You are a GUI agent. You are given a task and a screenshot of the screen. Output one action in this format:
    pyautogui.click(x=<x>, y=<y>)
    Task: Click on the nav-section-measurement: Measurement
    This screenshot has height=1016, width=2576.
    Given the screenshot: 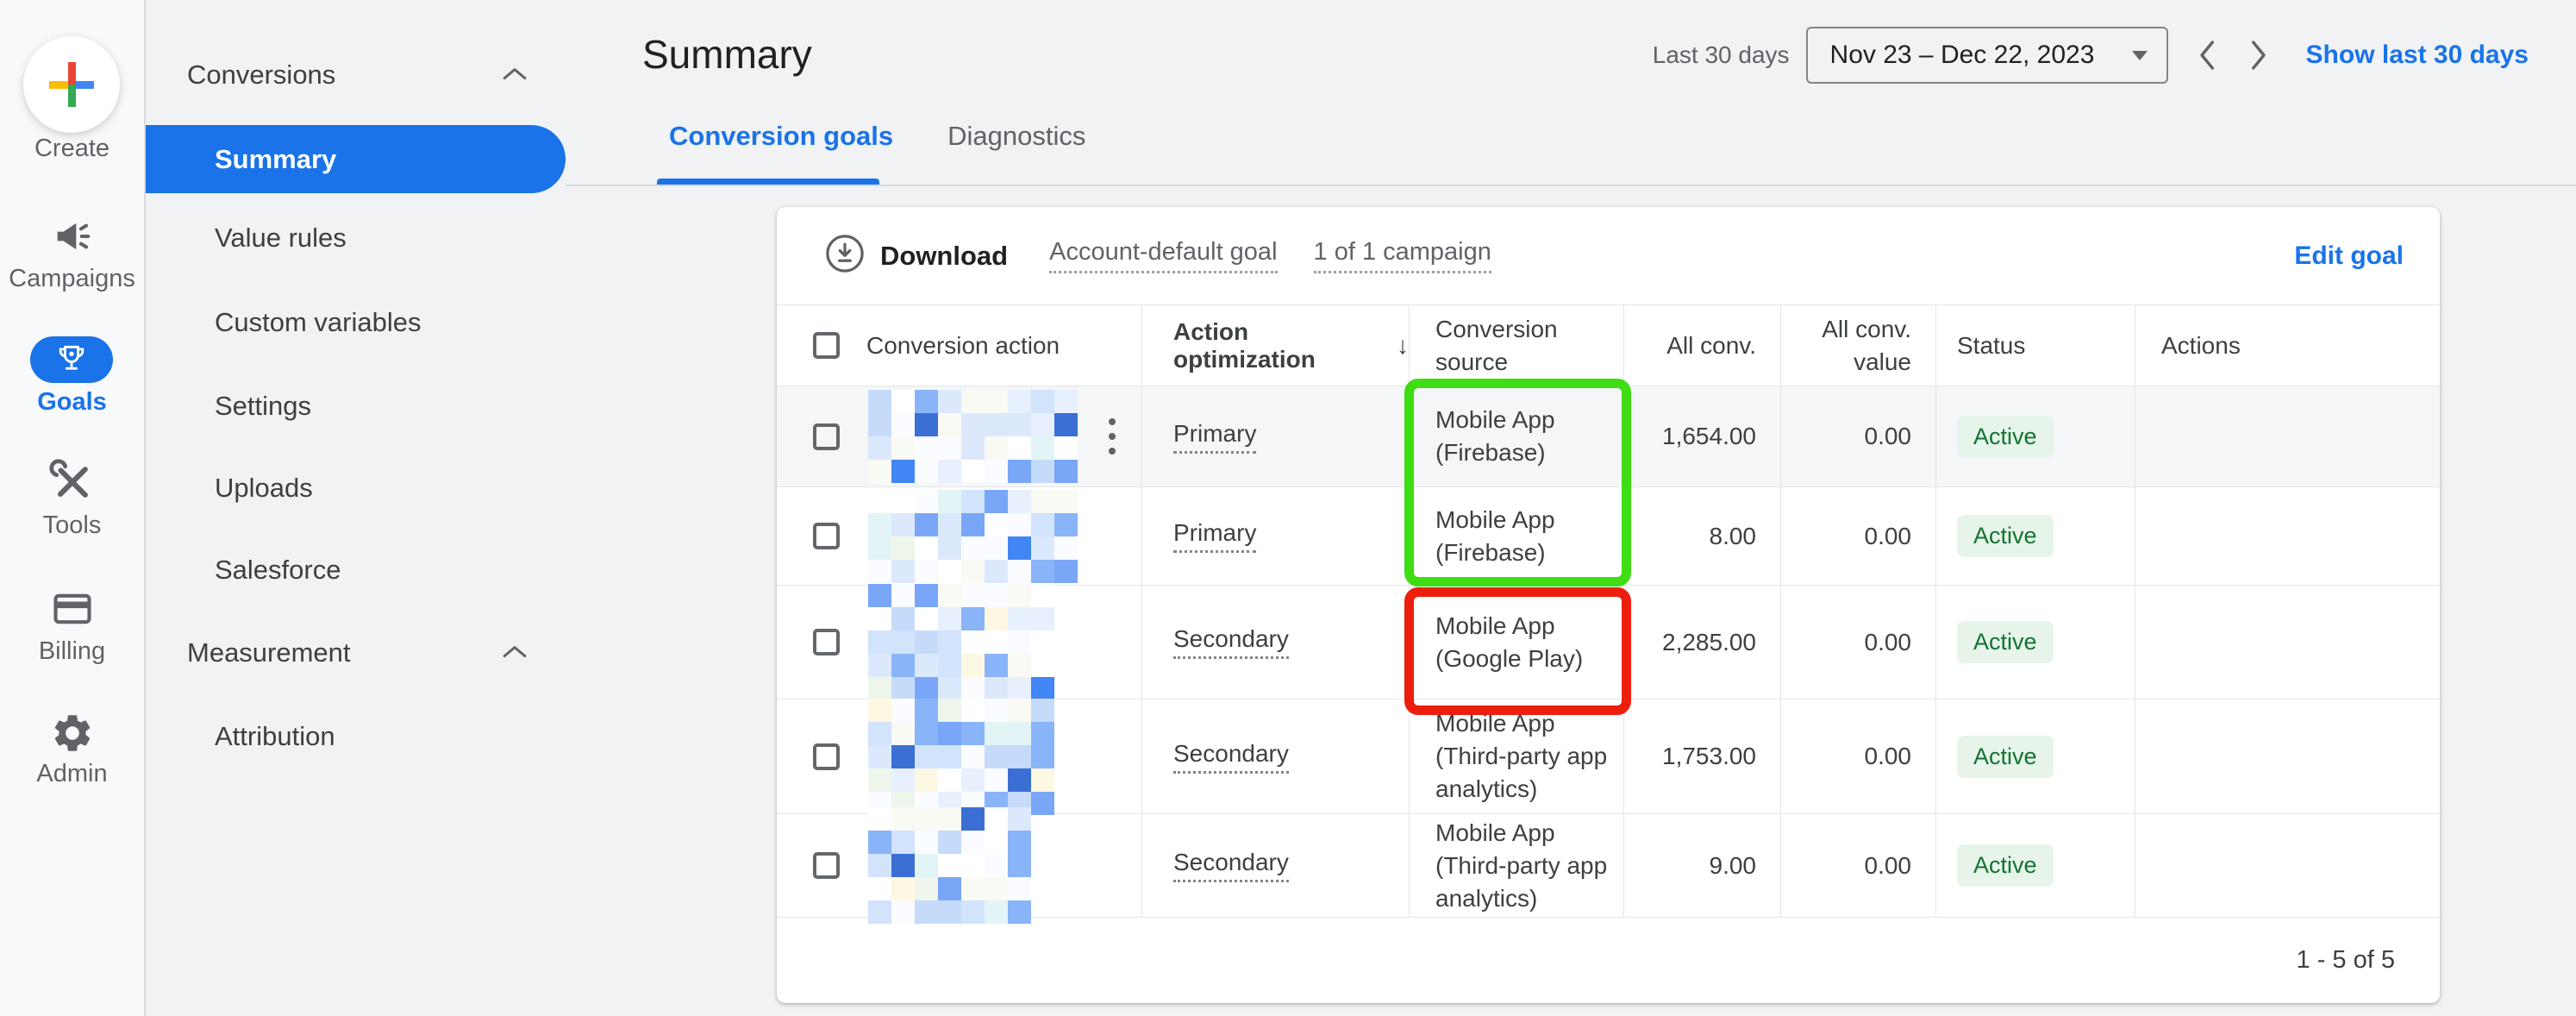 What is the action you would take?
    pyautogui.click(x=269, y=653)
    